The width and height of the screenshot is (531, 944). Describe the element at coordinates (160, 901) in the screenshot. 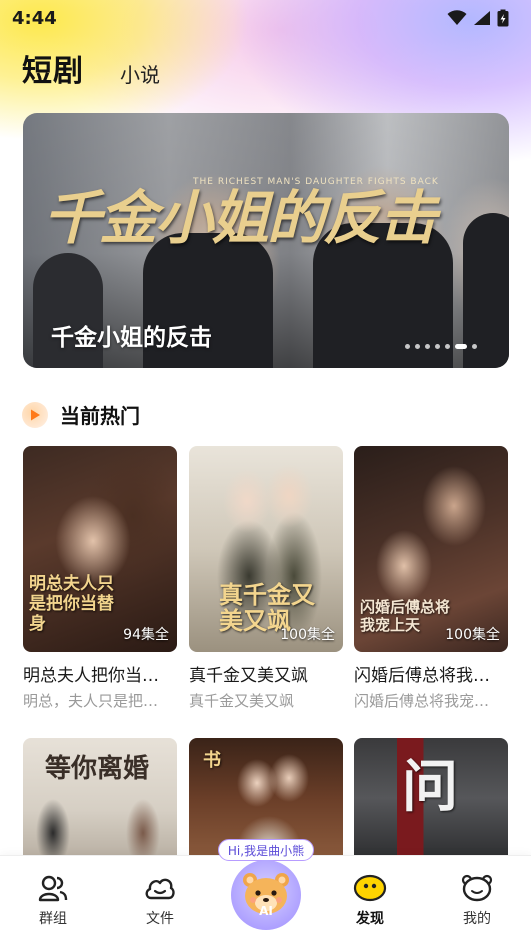

I see `nav-files: 文件` at that location.